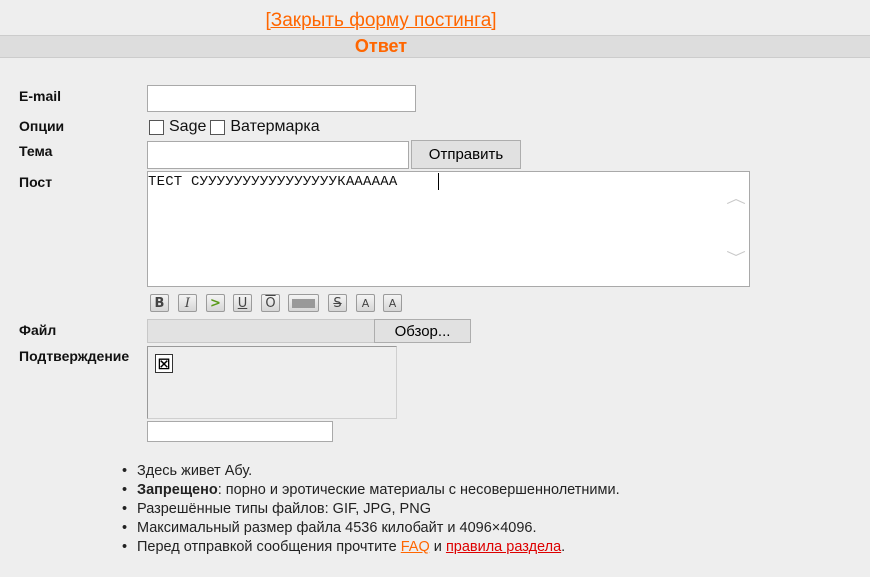 Image resolution: width=870 pixels, height=577 pixels. Describe the element at coordinates (240, 431) in the screenshot. I see `captcha-field` at that location.